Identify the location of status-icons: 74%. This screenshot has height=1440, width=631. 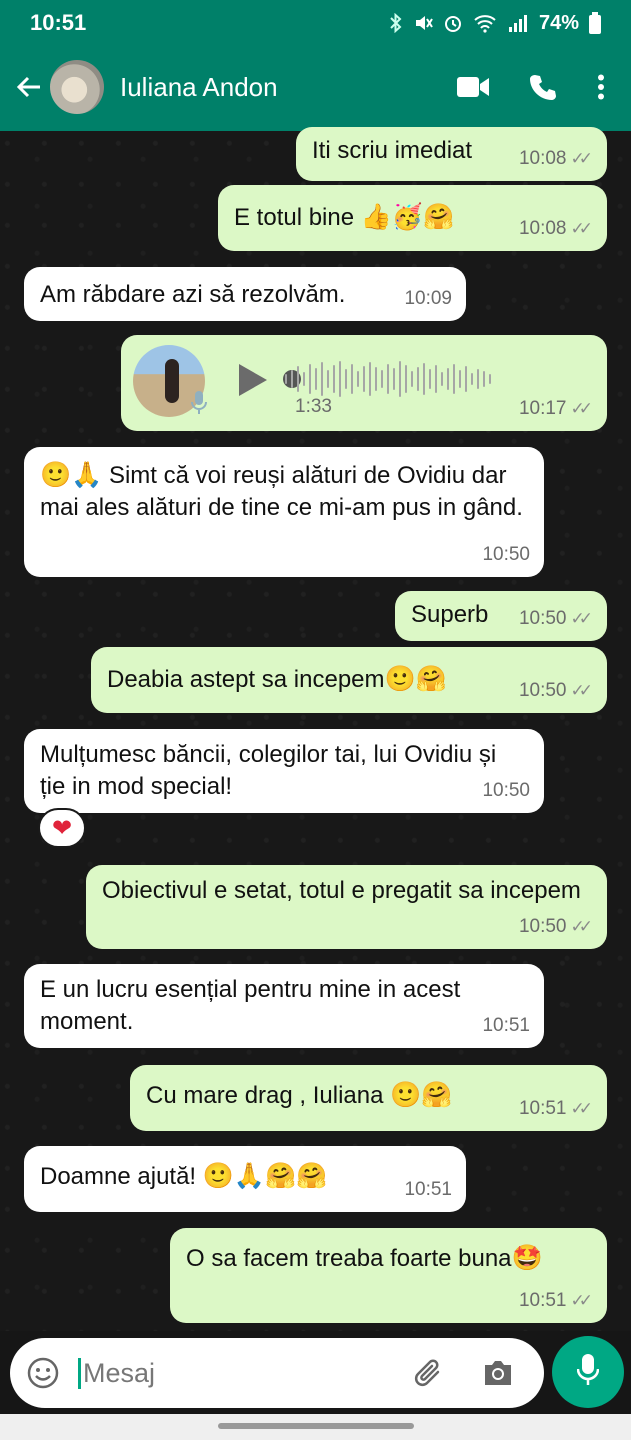
(495, 23).